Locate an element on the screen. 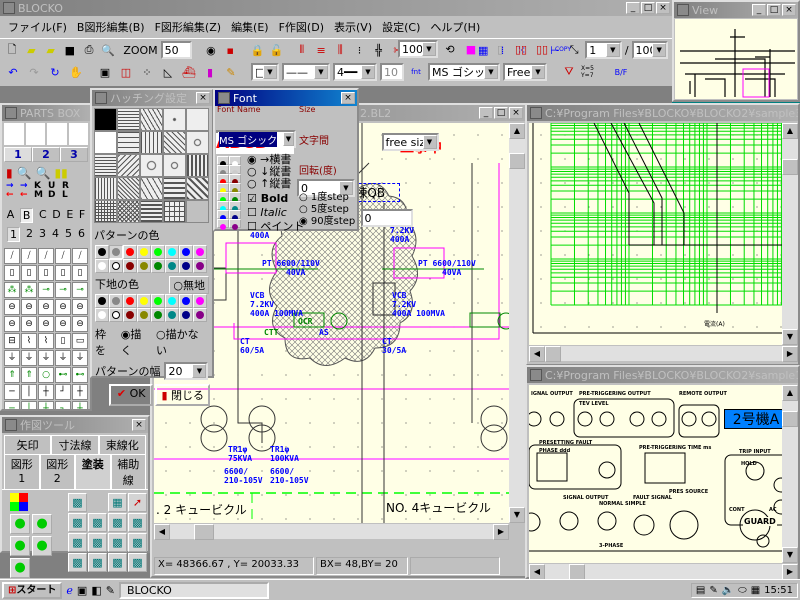 This screenshot has width=800, height=600. rotation-input: 0 is located at coordinates (386, 218).